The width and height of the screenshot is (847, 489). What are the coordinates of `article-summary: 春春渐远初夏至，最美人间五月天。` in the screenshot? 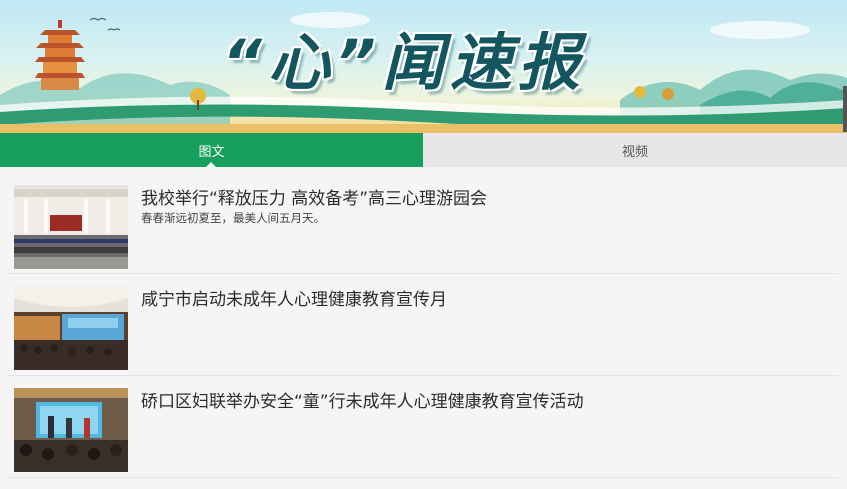 It's located at (233, 218).